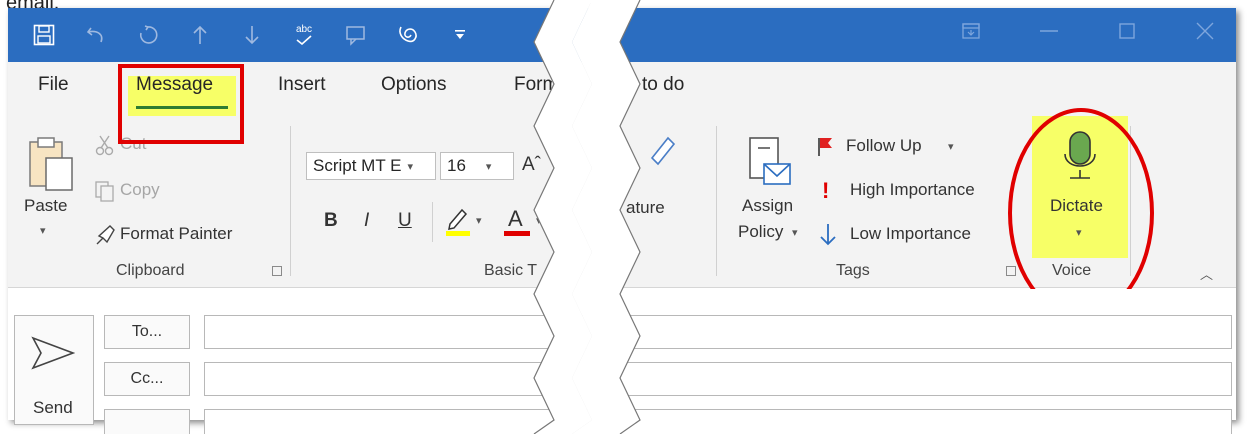  I want to click on font-name-combo: Script MT E ▾, so click(371, 166).